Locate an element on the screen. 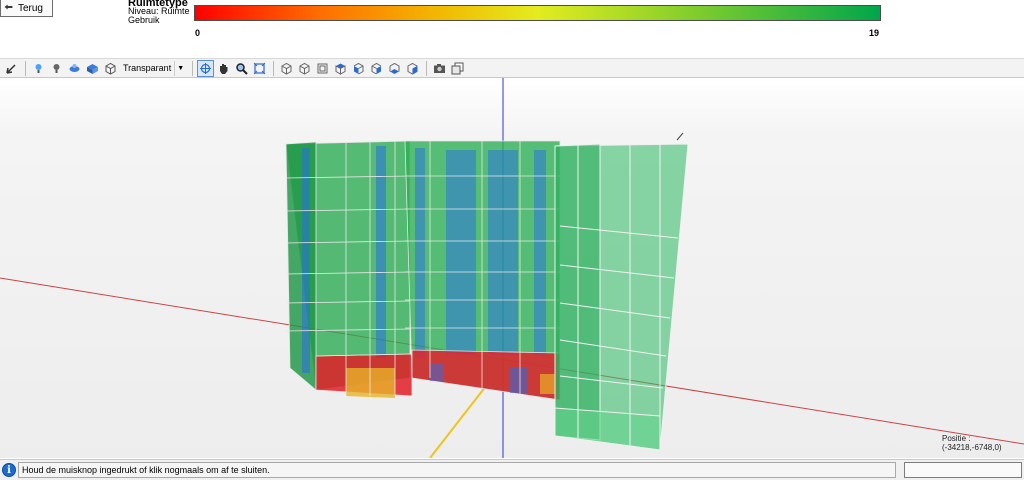  rotate-icon is located at coordinates (206, 68).